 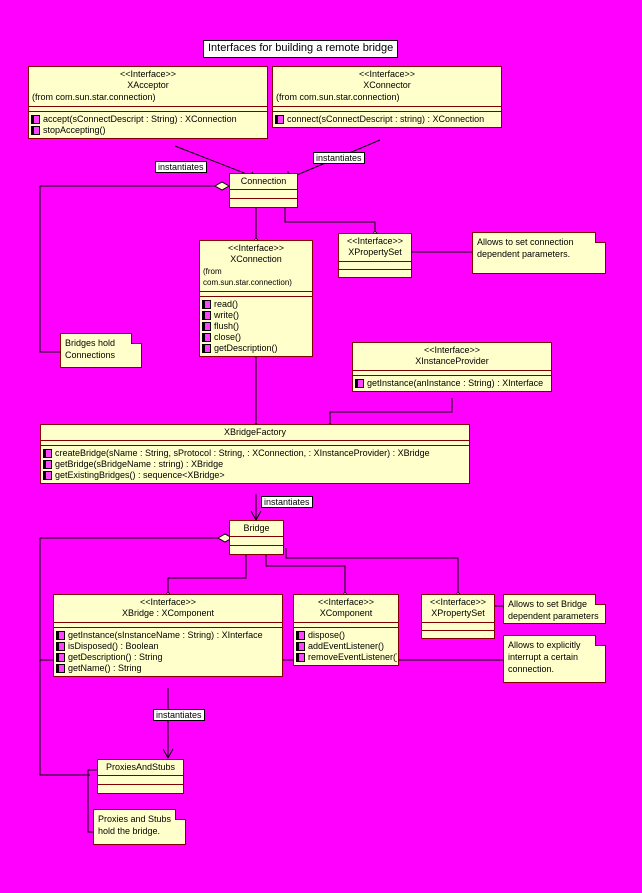 I want to click on note-text: Bridges hold Connections, so click(x=90, y=349).